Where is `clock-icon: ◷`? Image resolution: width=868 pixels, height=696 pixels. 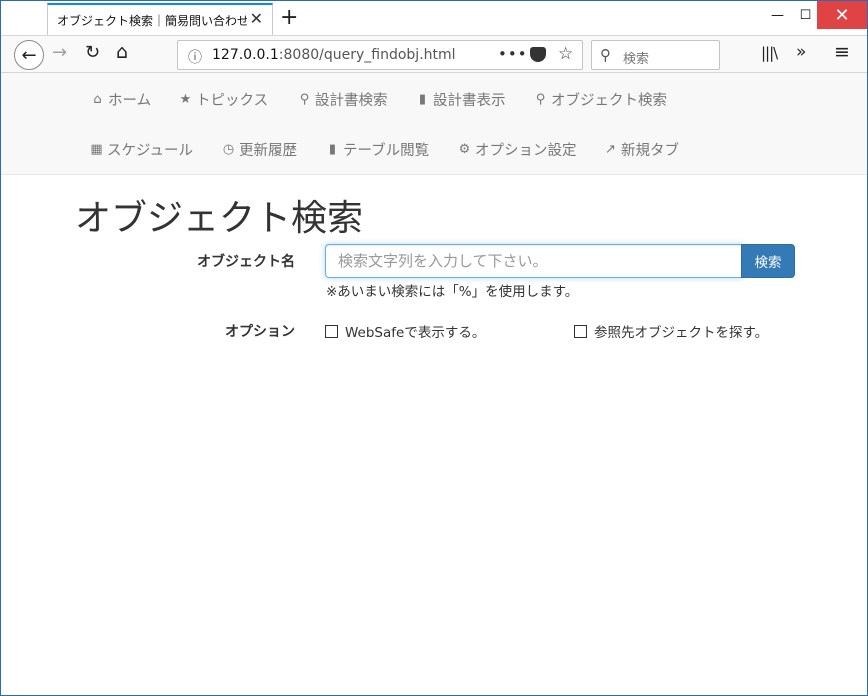
clock-icon: ◷ is located at coordinates (228, 149).